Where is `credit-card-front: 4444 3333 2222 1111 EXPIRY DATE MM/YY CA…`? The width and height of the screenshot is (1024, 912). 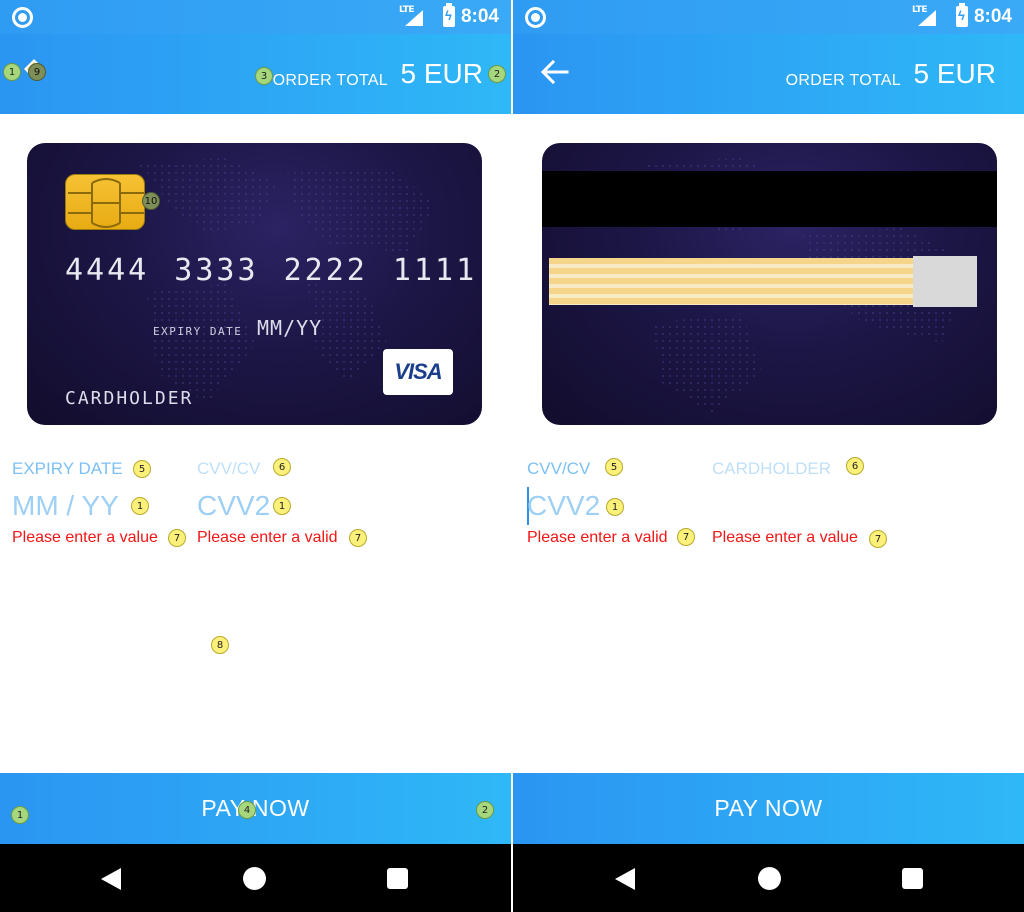 credit-card-front: 4444 3333 2222 1111 EXPIRY DATE MM/YY CA… is located at coordinates (254, 284).